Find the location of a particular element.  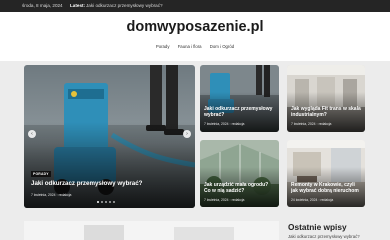

nav-item-dom-i-ogrod: Dom i Ogród is located at coordinates (222, 46).